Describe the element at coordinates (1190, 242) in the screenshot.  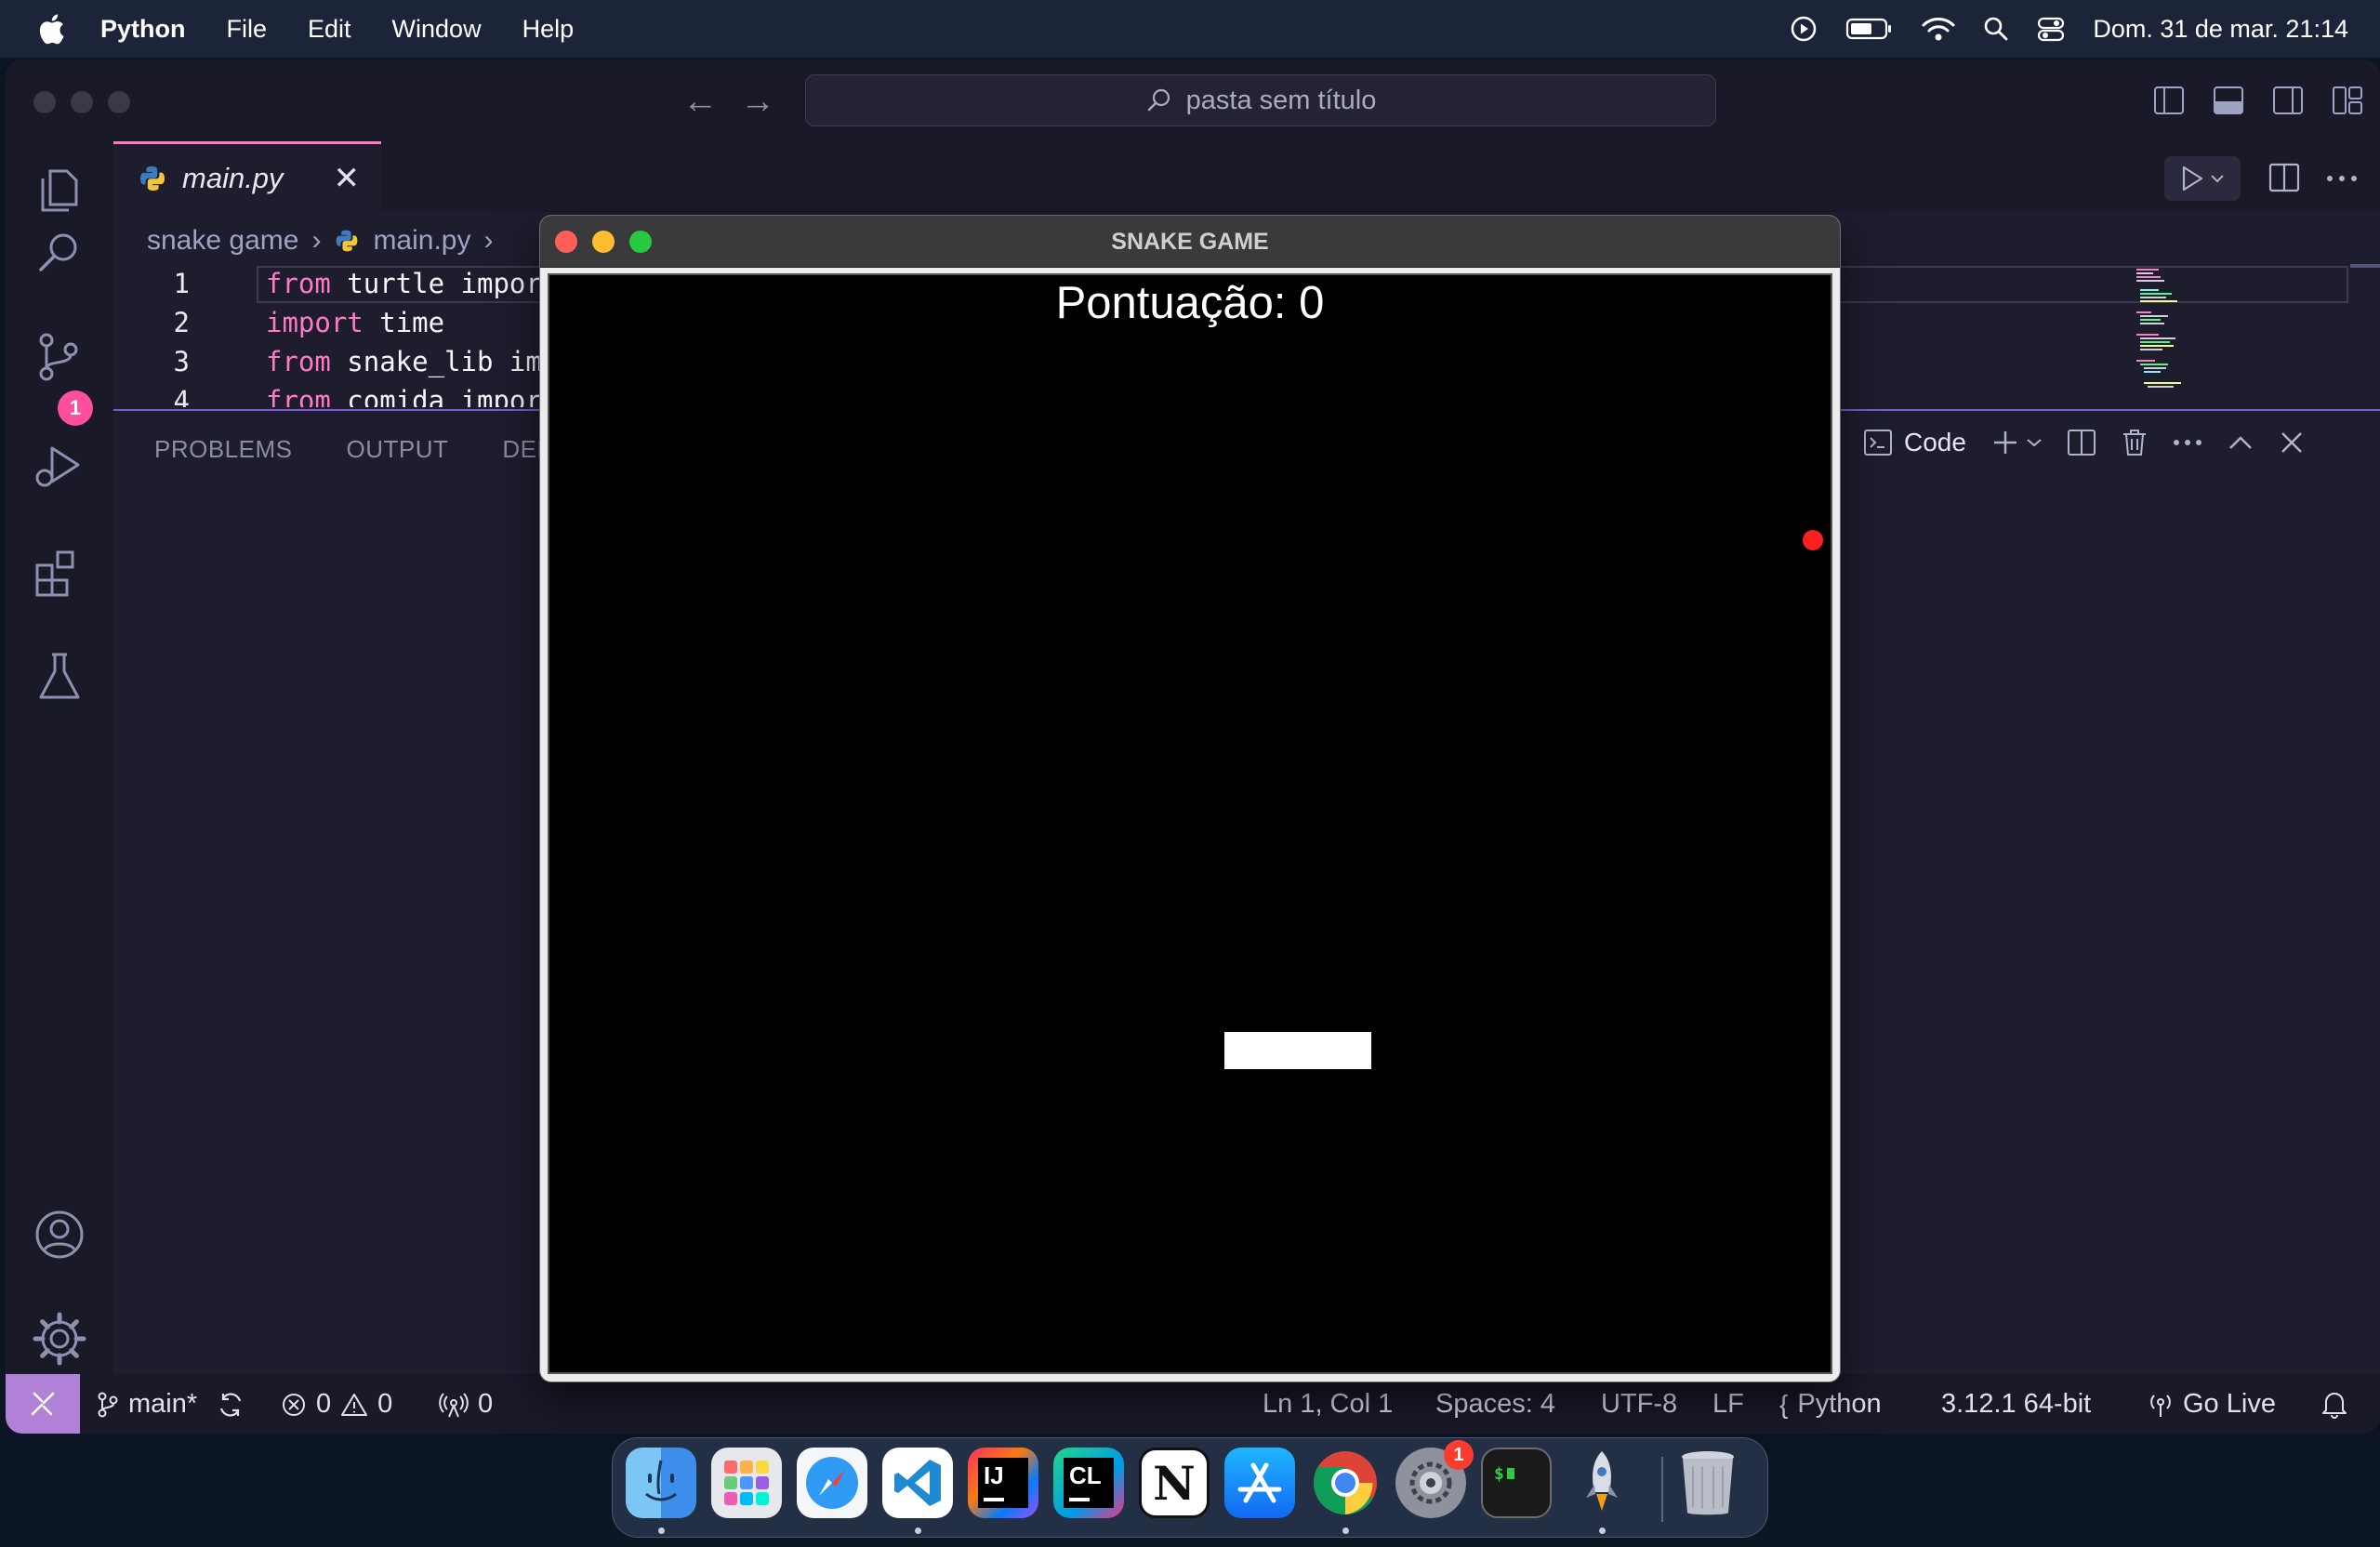
I see `game-title-bar: SNAKE GAME` at that location.